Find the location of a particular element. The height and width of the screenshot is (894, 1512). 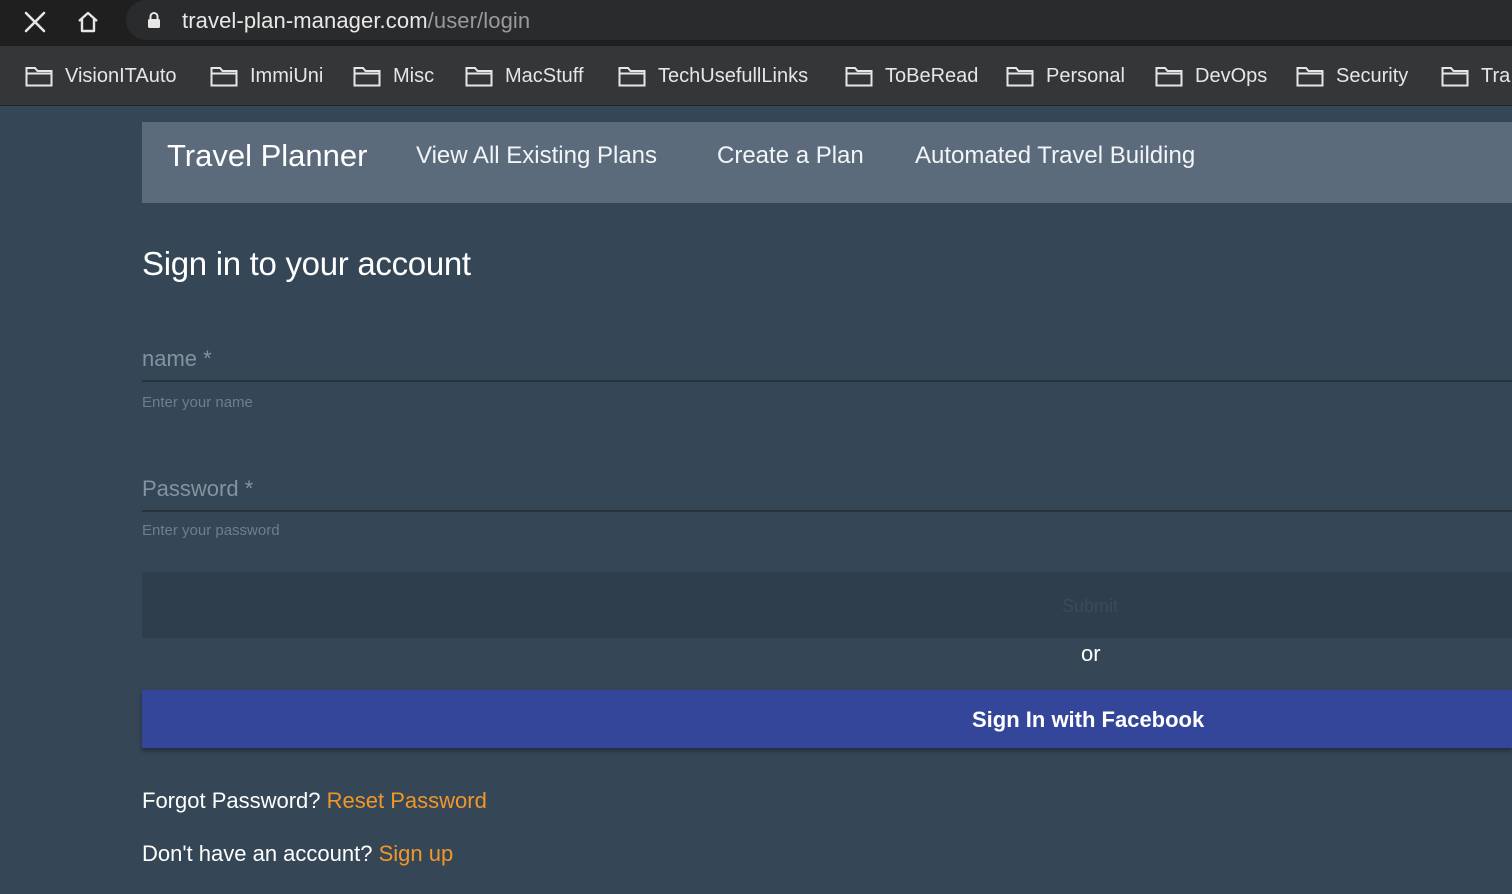

nav-automated-travel-building: Automated Travel Building is located at coordinates (1055, 156).